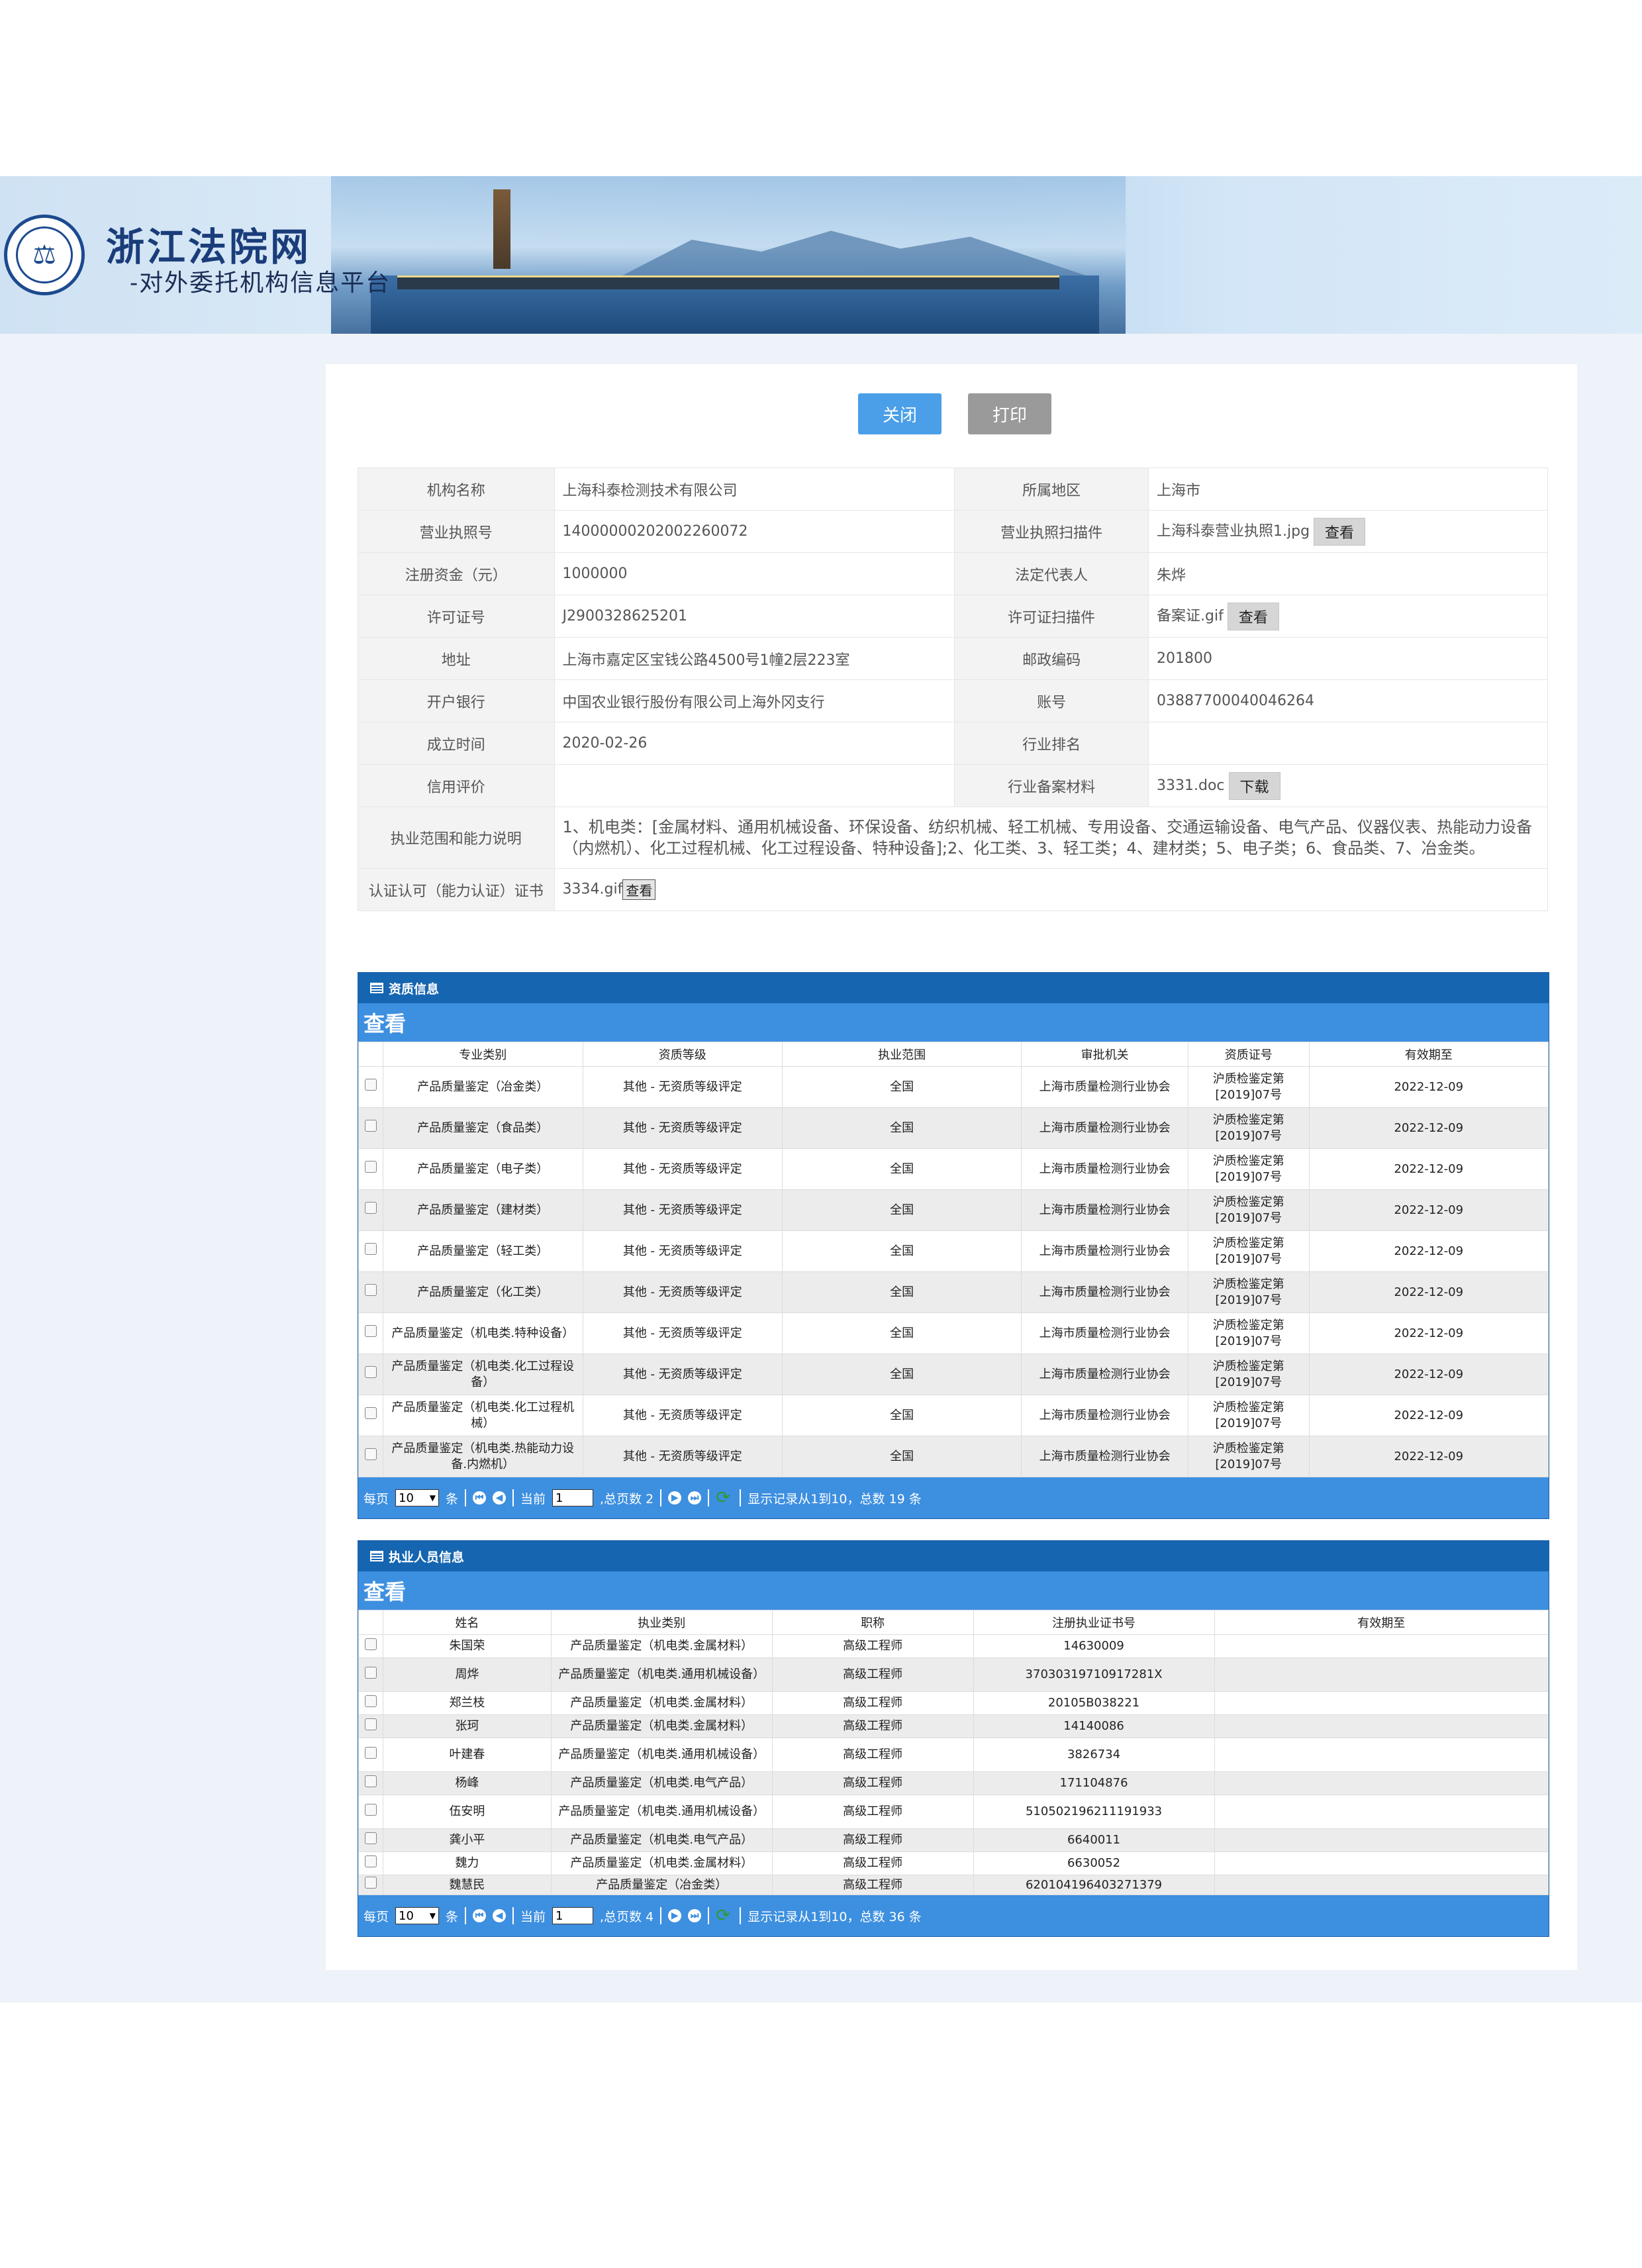 This screenshot has width=1642, height=2268. I want to click on table-row: 魏慧民 产品质量鉴定（冶金类） 高级工程师 620104196403271379, so click(953, 1885).